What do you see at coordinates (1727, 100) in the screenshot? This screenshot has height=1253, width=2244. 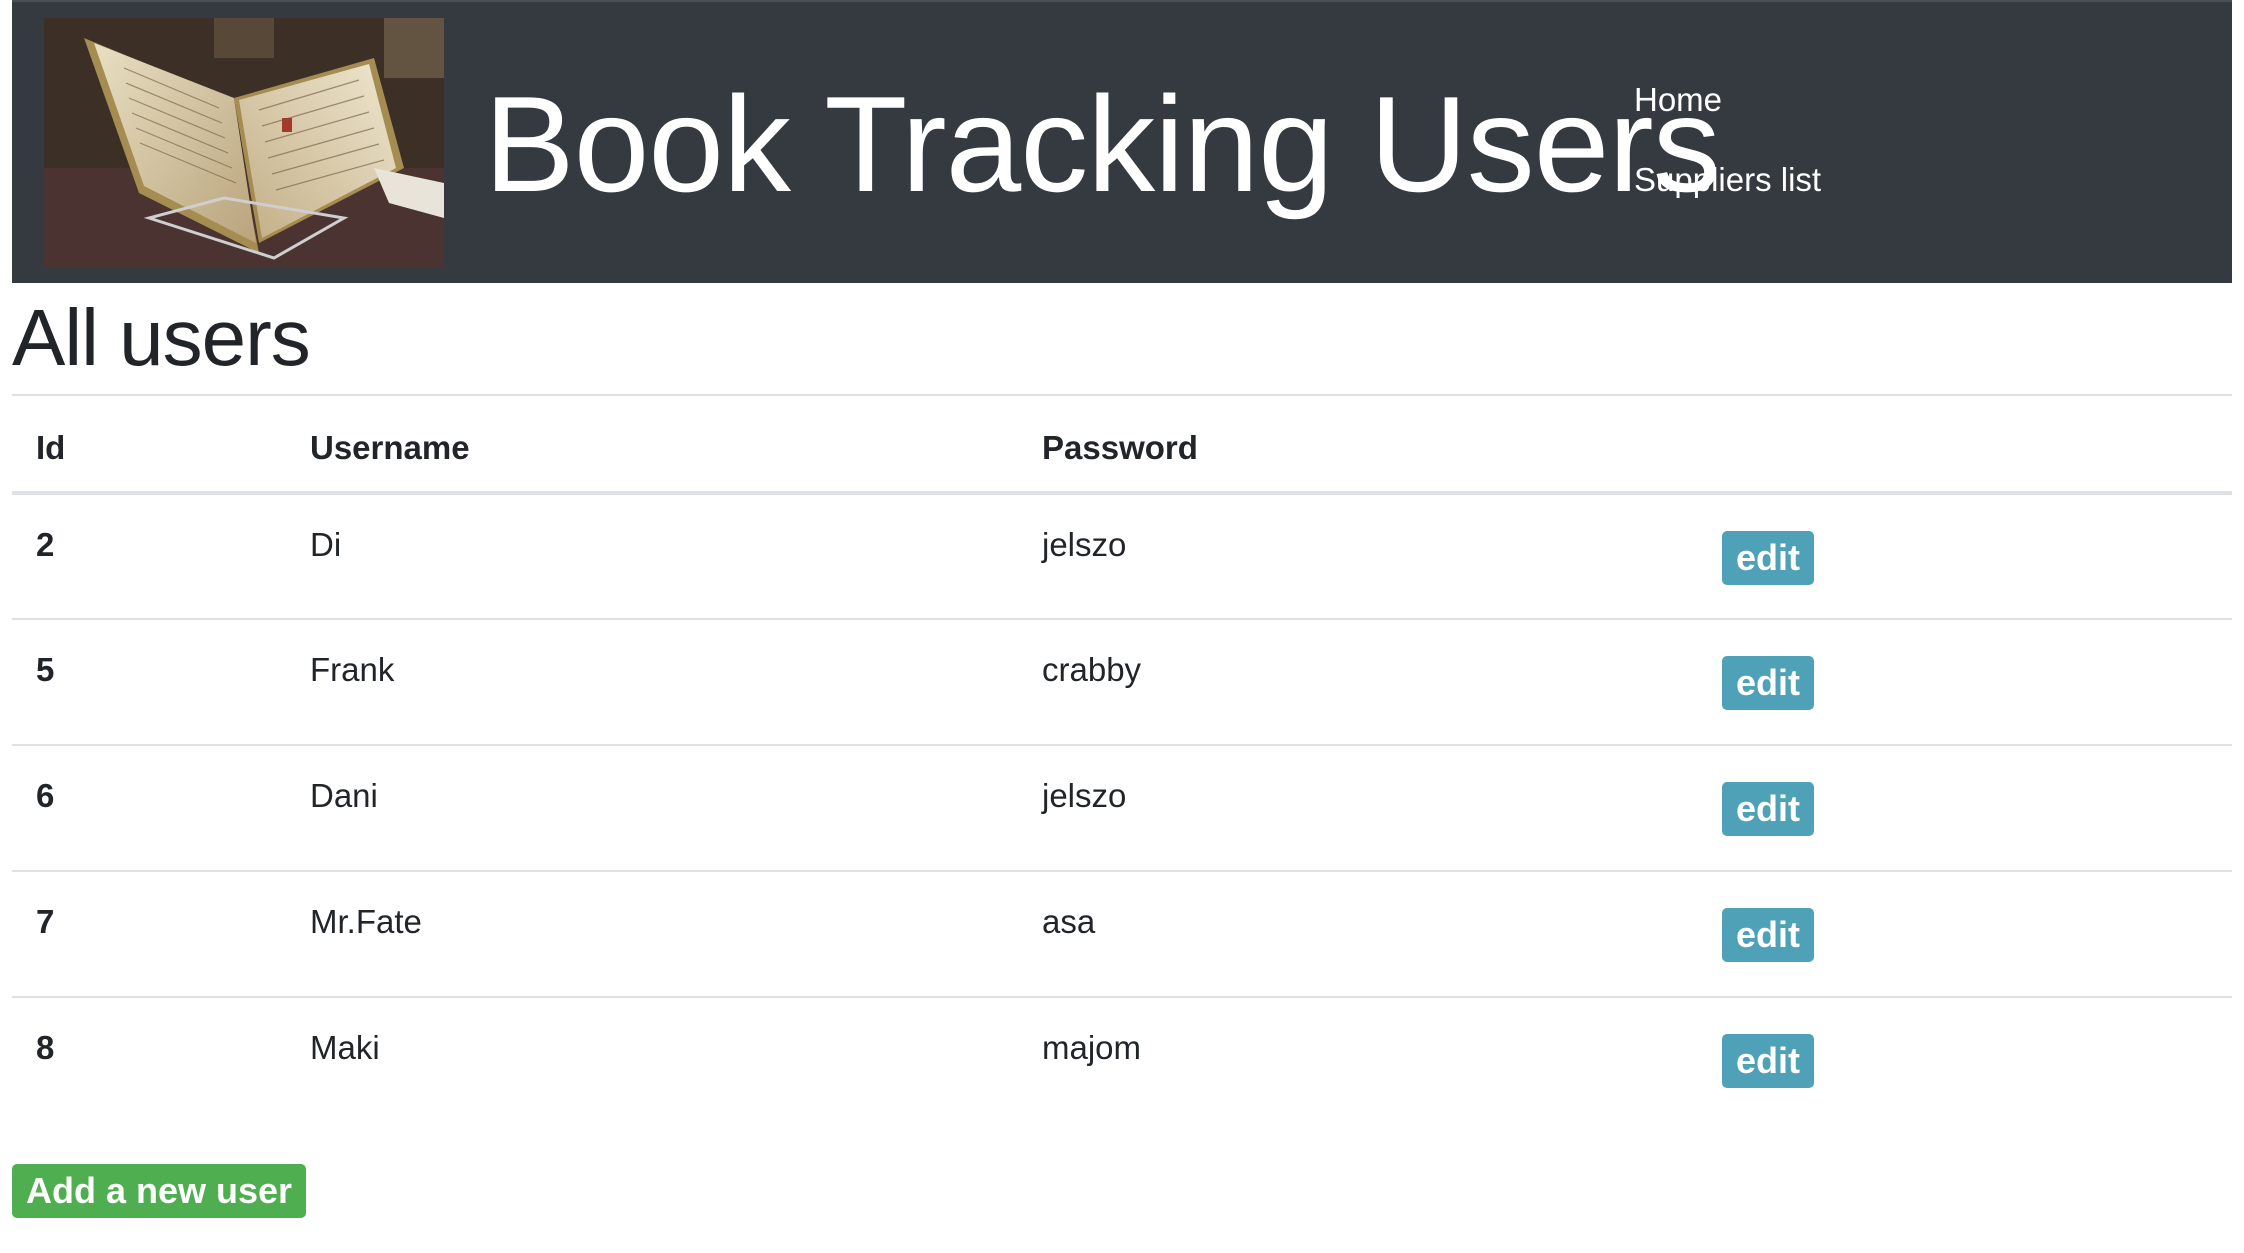 I see `nav-link-home: Home` at bounding box center [1727, 100].